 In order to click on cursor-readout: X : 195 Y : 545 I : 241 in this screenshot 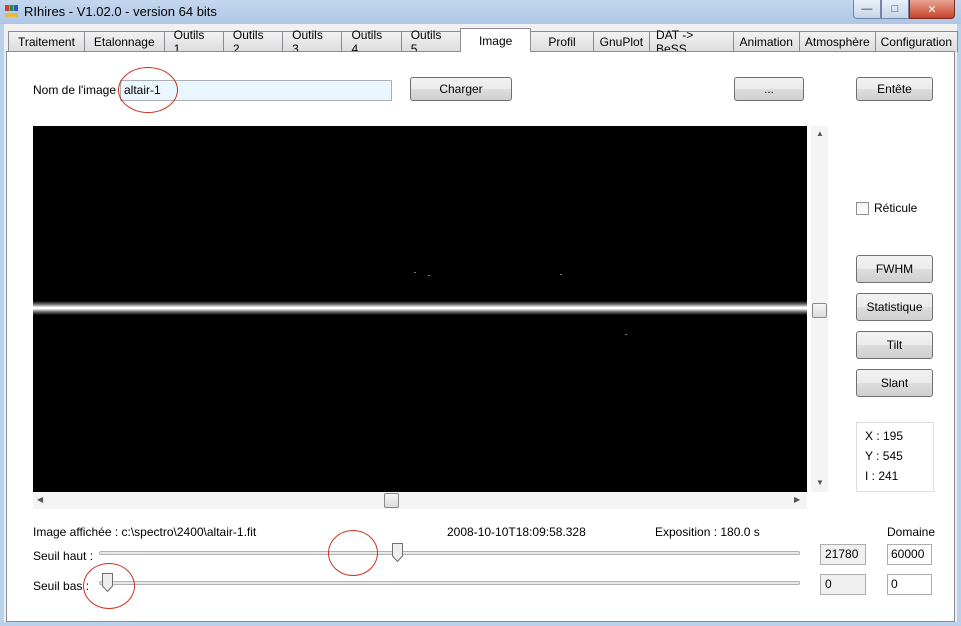, I will do `click(895, 457)`.